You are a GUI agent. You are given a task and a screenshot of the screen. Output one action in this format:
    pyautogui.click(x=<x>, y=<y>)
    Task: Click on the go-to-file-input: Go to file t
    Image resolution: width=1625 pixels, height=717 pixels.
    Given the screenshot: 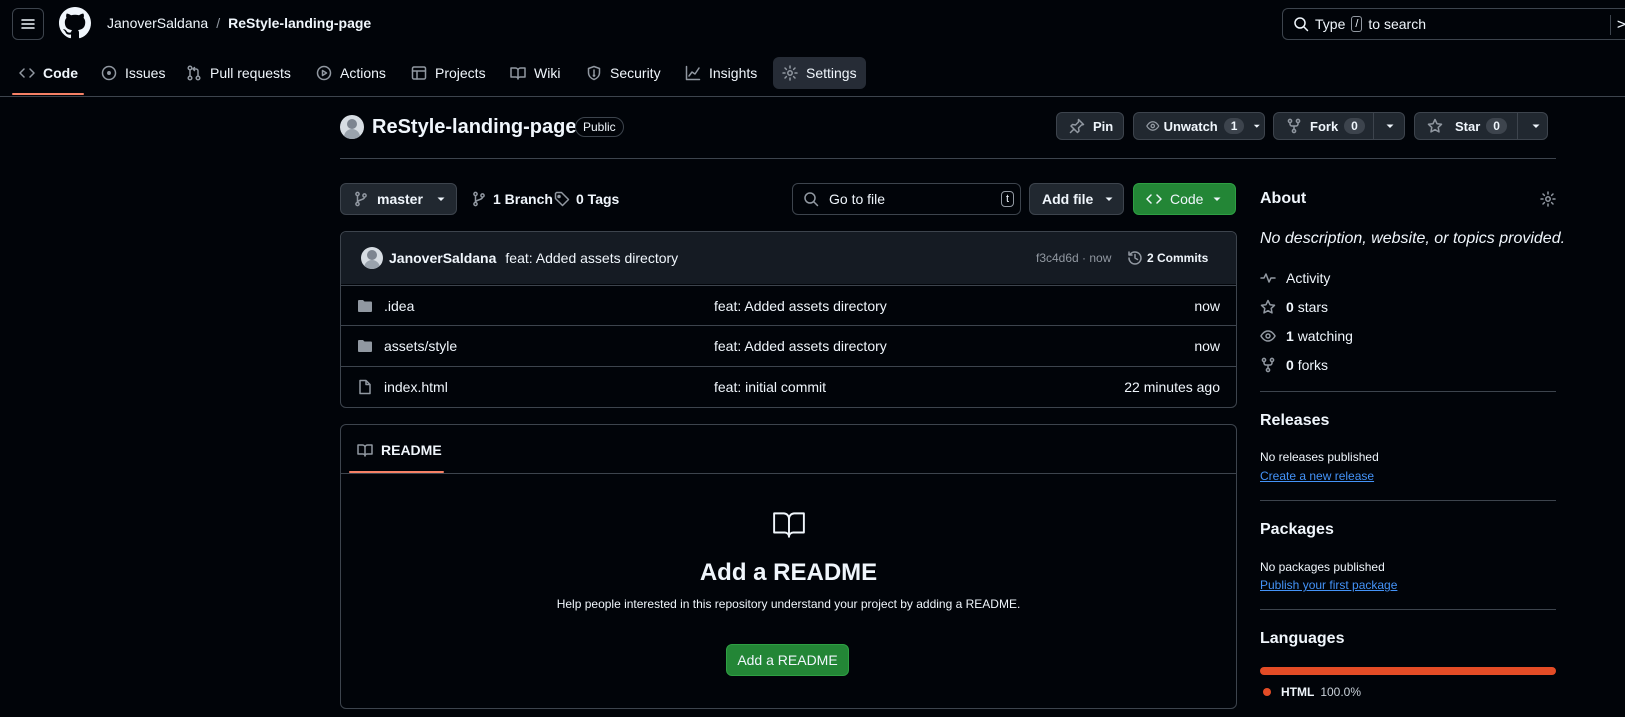 What is the action you would take?
    pyautogui.click(x=906, y=199)
    